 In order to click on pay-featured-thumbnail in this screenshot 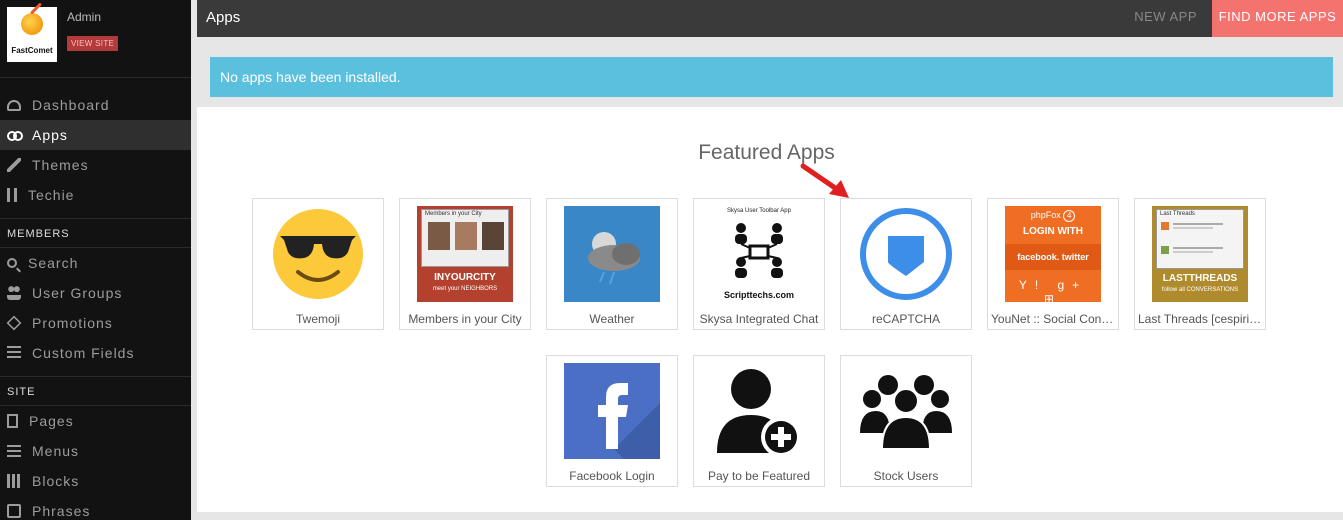, I will do `click(759, 411)`.